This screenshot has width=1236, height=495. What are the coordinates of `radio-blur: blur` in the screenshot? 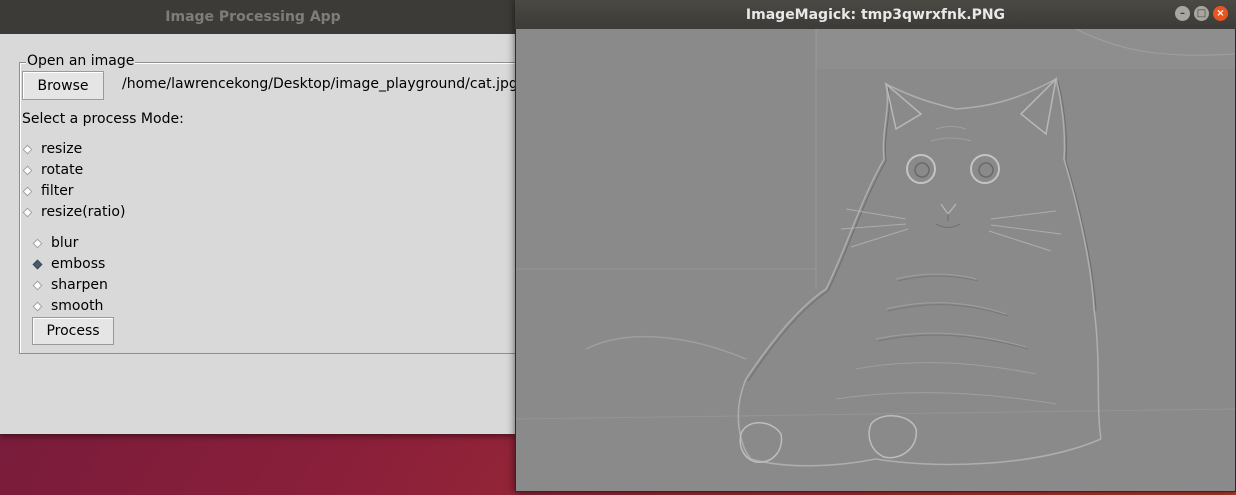 It's located at (55, 243).